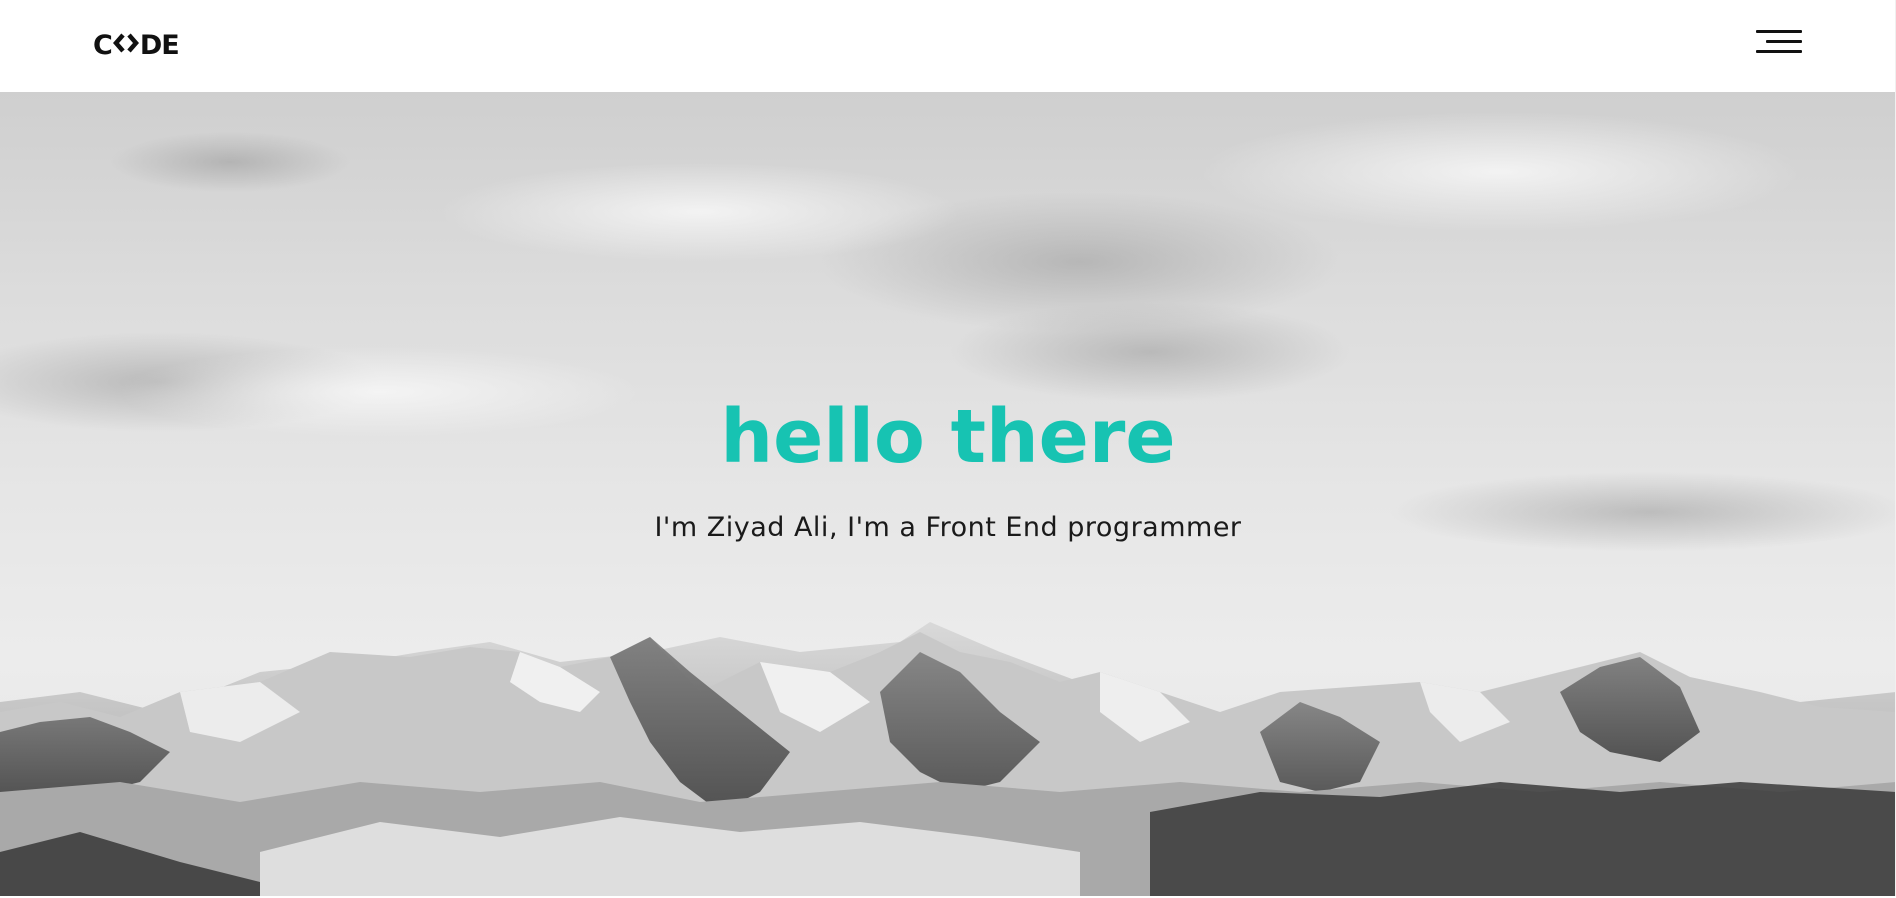 The image size is (1896, 898). I want to click on logo-link: C DE, so click(136, 45).